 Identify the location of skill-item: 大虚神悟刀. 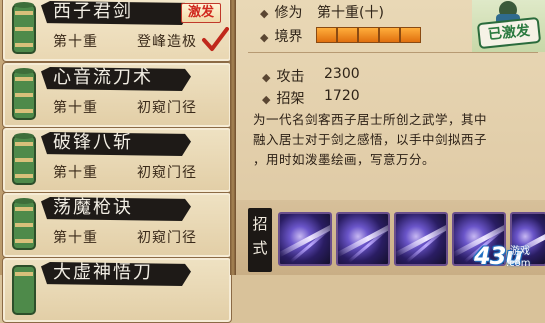
(117, 290).